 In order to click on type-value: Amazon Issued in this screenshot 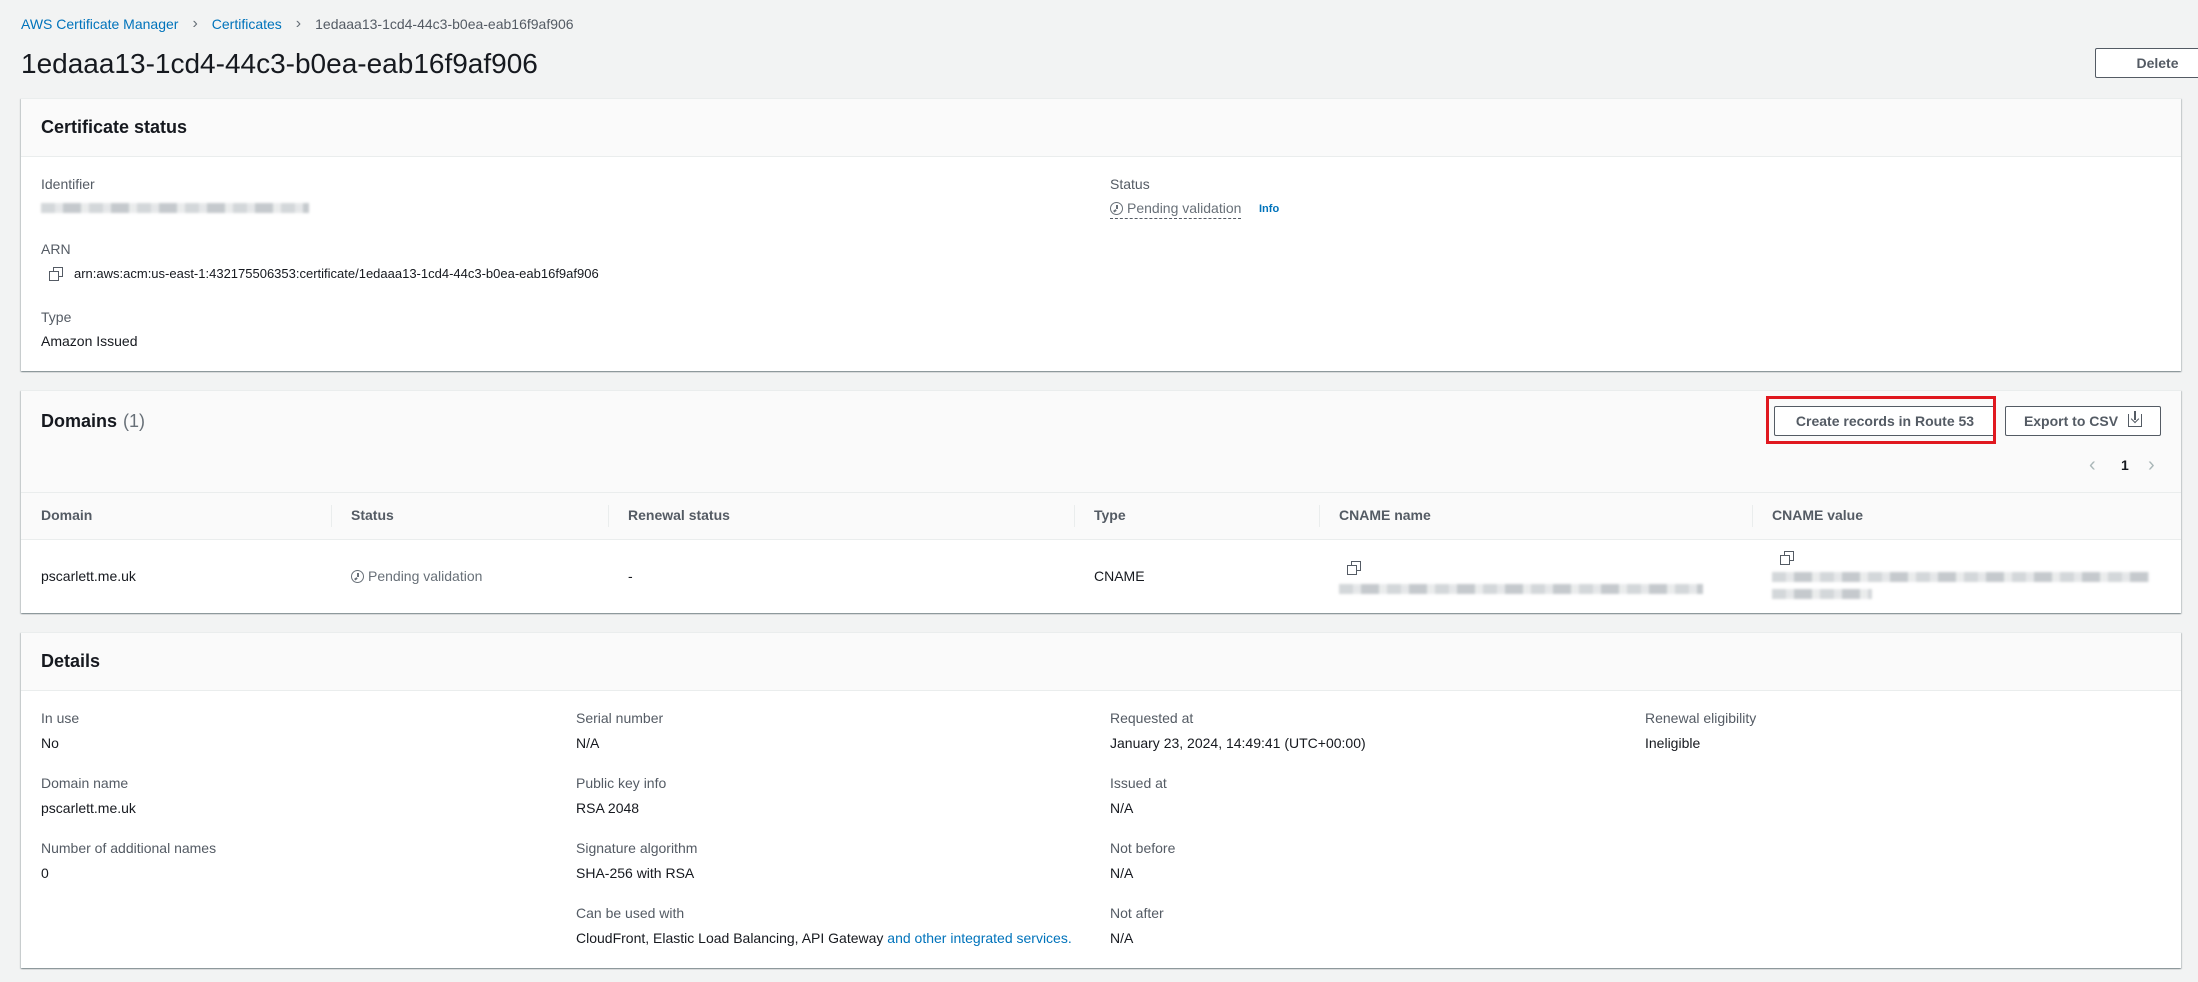, I will do `click(89, 341)`.